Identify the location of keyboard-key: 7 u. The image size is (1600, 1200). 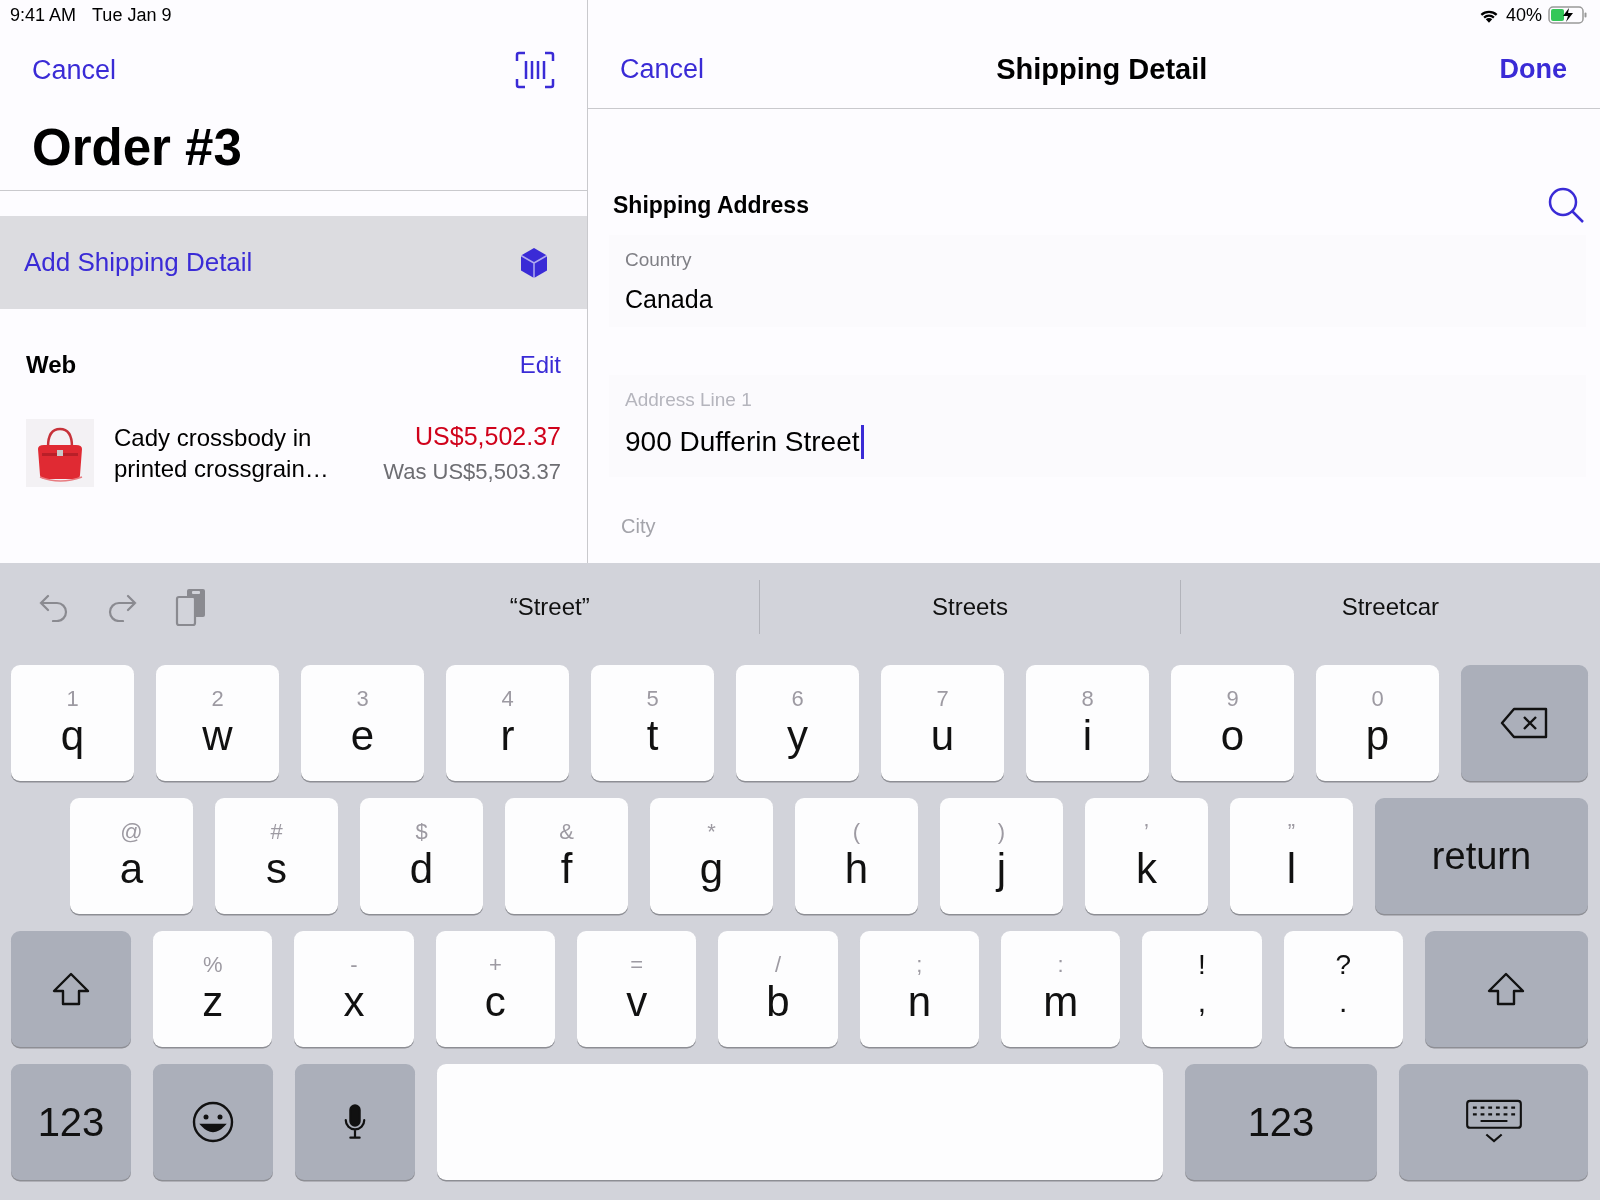
(942, 723).